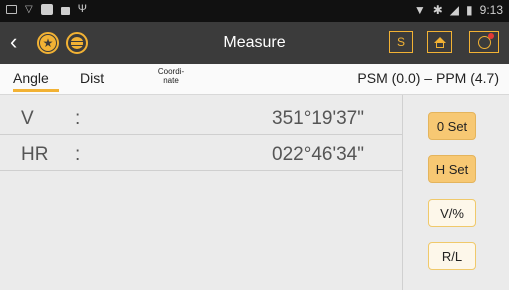  Describe the element at coordinates (254, 11) in the screenshot. I see `status-bar: ▽ Ψ ▼ ✱ ◢ ▮ 9:13` at that location.